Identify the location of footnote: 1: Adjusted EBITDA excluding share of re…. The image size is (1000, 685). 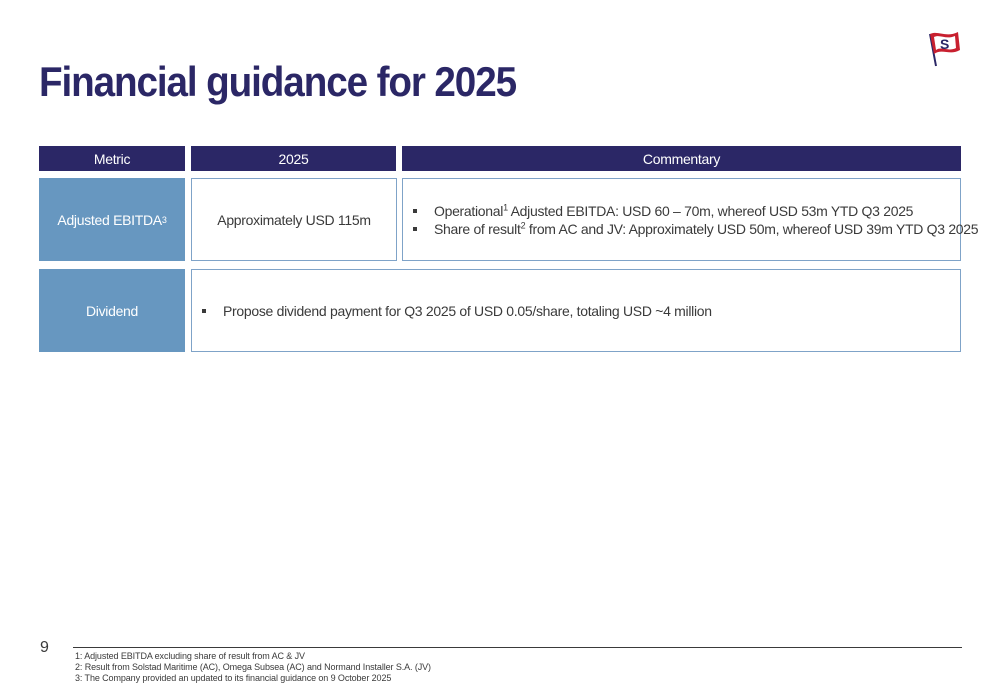
(190, 656).